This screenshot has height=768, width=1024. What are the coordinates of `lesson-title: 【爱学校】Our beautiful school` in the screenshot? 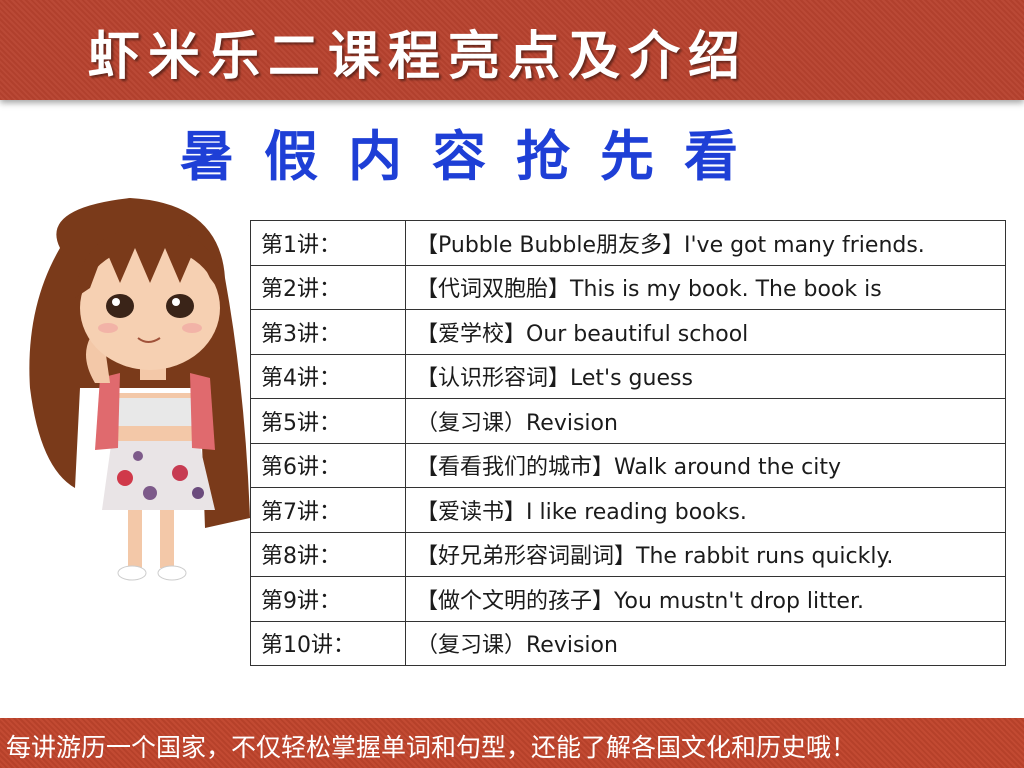 It's located at (705, 332).